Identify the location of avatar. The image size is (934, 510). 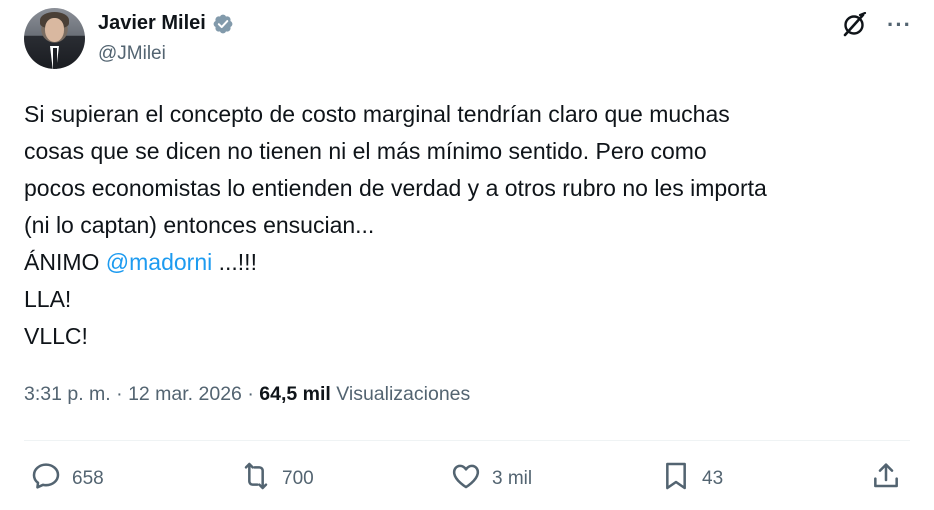
(54, 38).